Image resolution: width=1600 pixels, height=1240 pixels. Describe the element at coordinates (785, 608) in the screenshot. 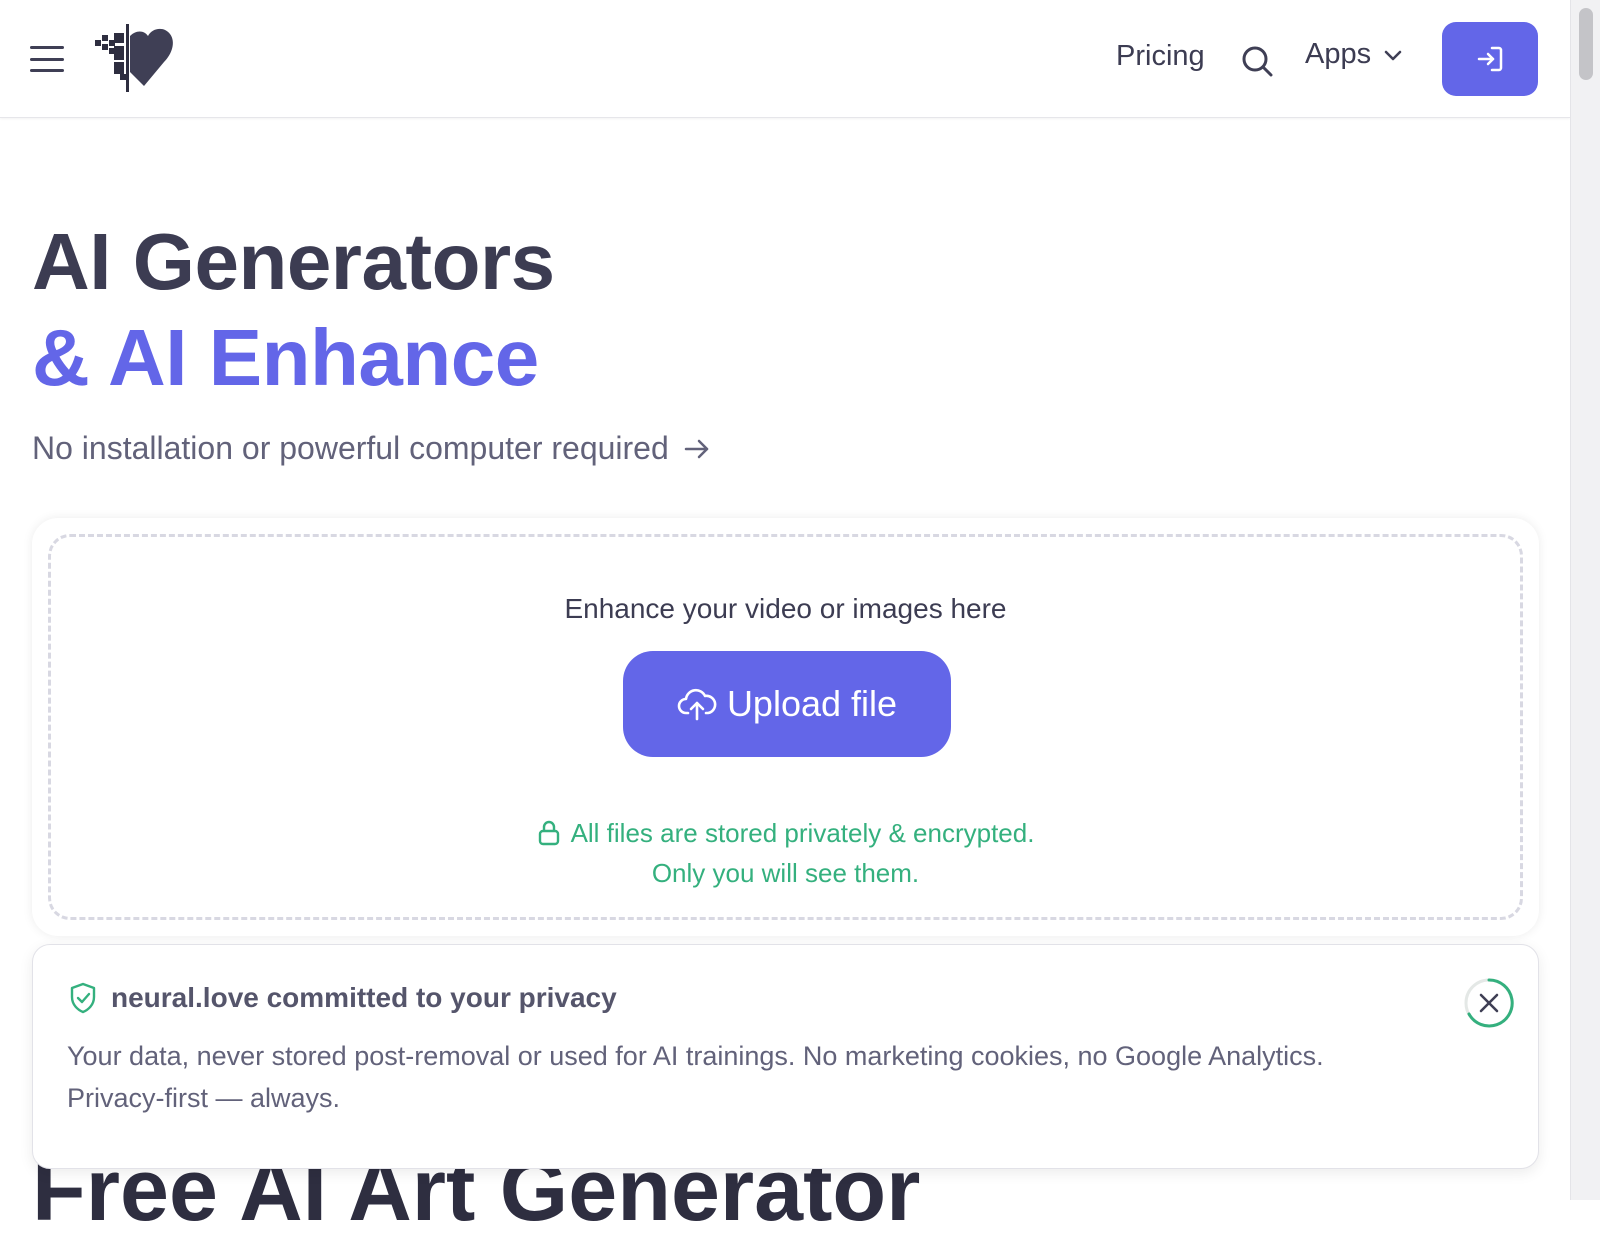

I see `dropzone-title: Enhance your video or images here` at that location.